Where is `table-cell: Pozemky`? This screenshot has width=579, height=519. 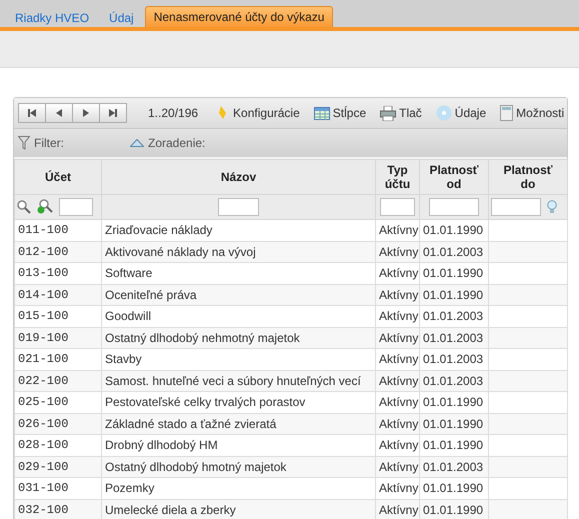 table-cell: Pozemky is located at coordinates (239, 488).